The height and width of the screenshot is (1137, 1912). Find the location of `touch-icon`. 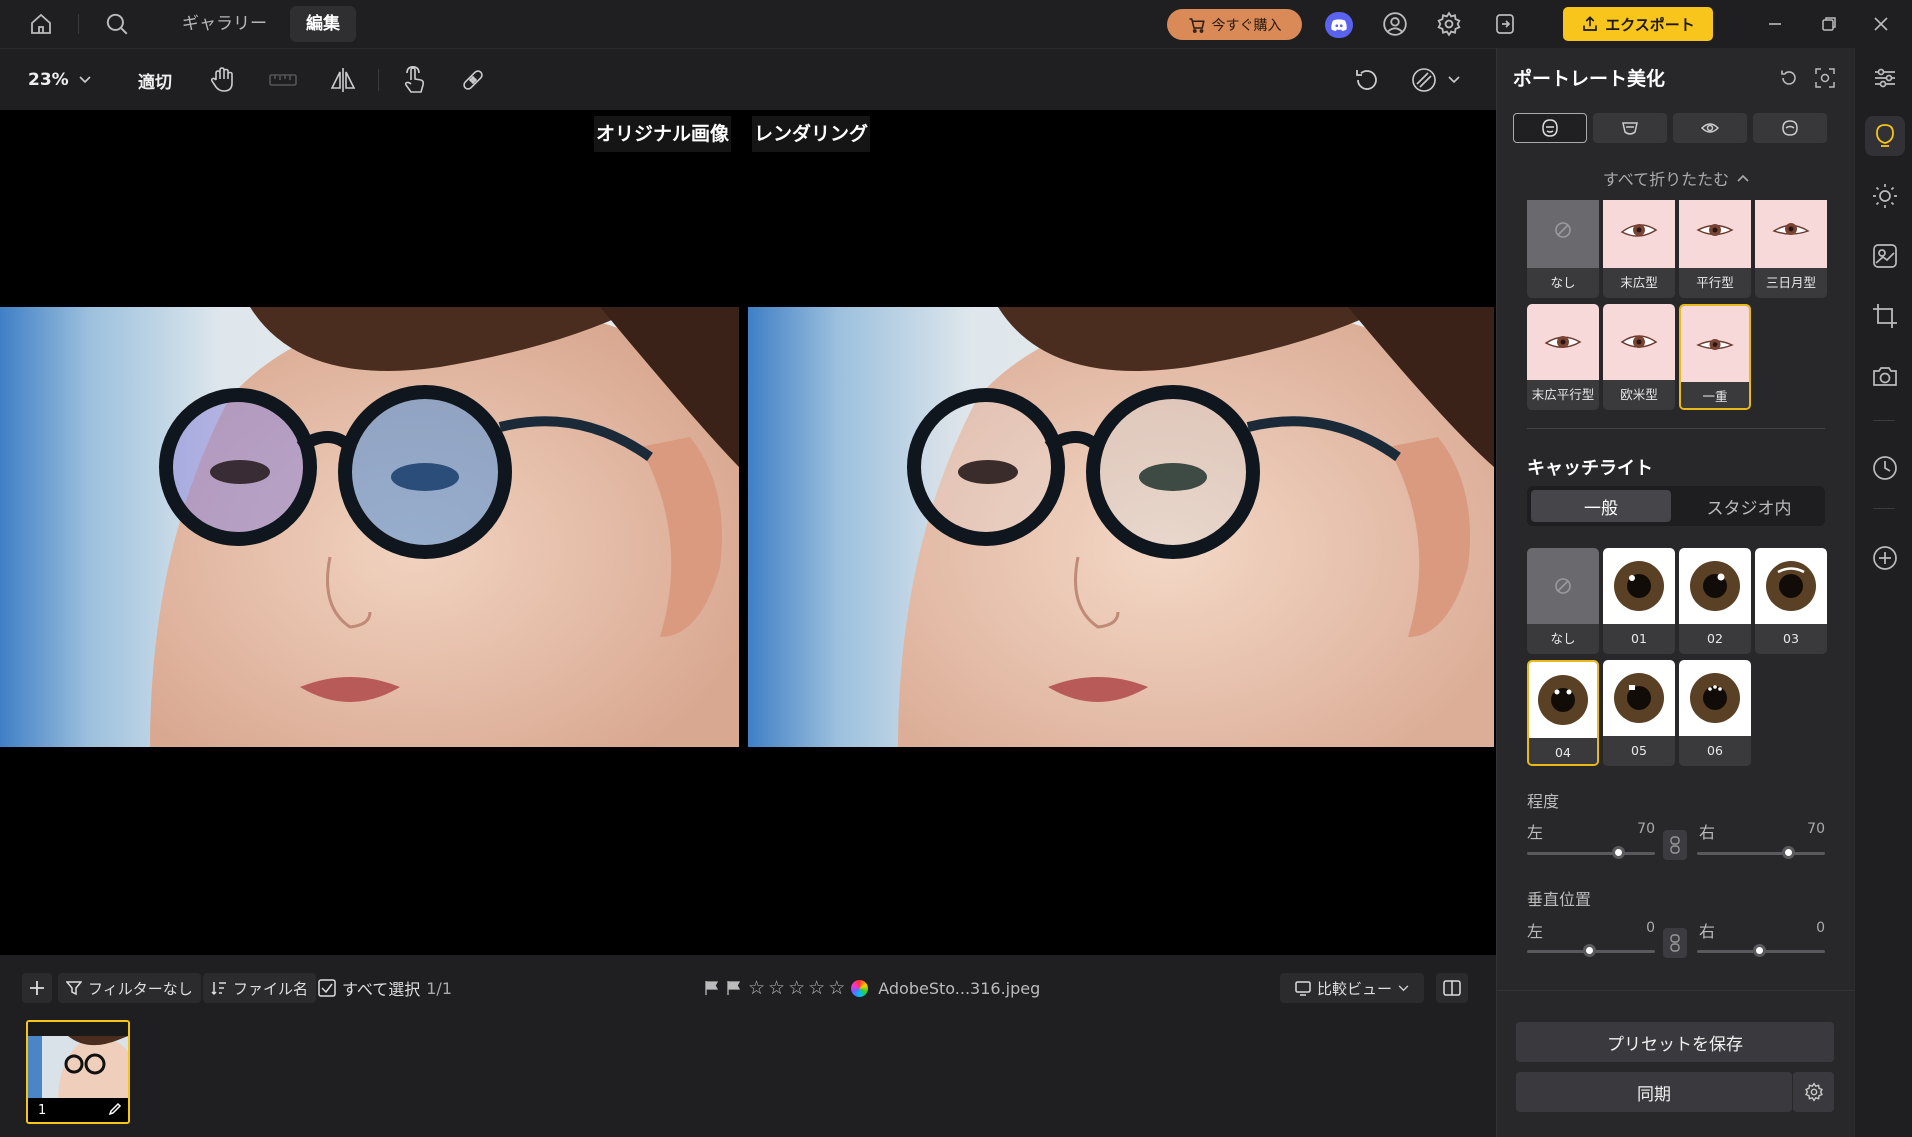

touch-icon is located at coordinates (414, 80).